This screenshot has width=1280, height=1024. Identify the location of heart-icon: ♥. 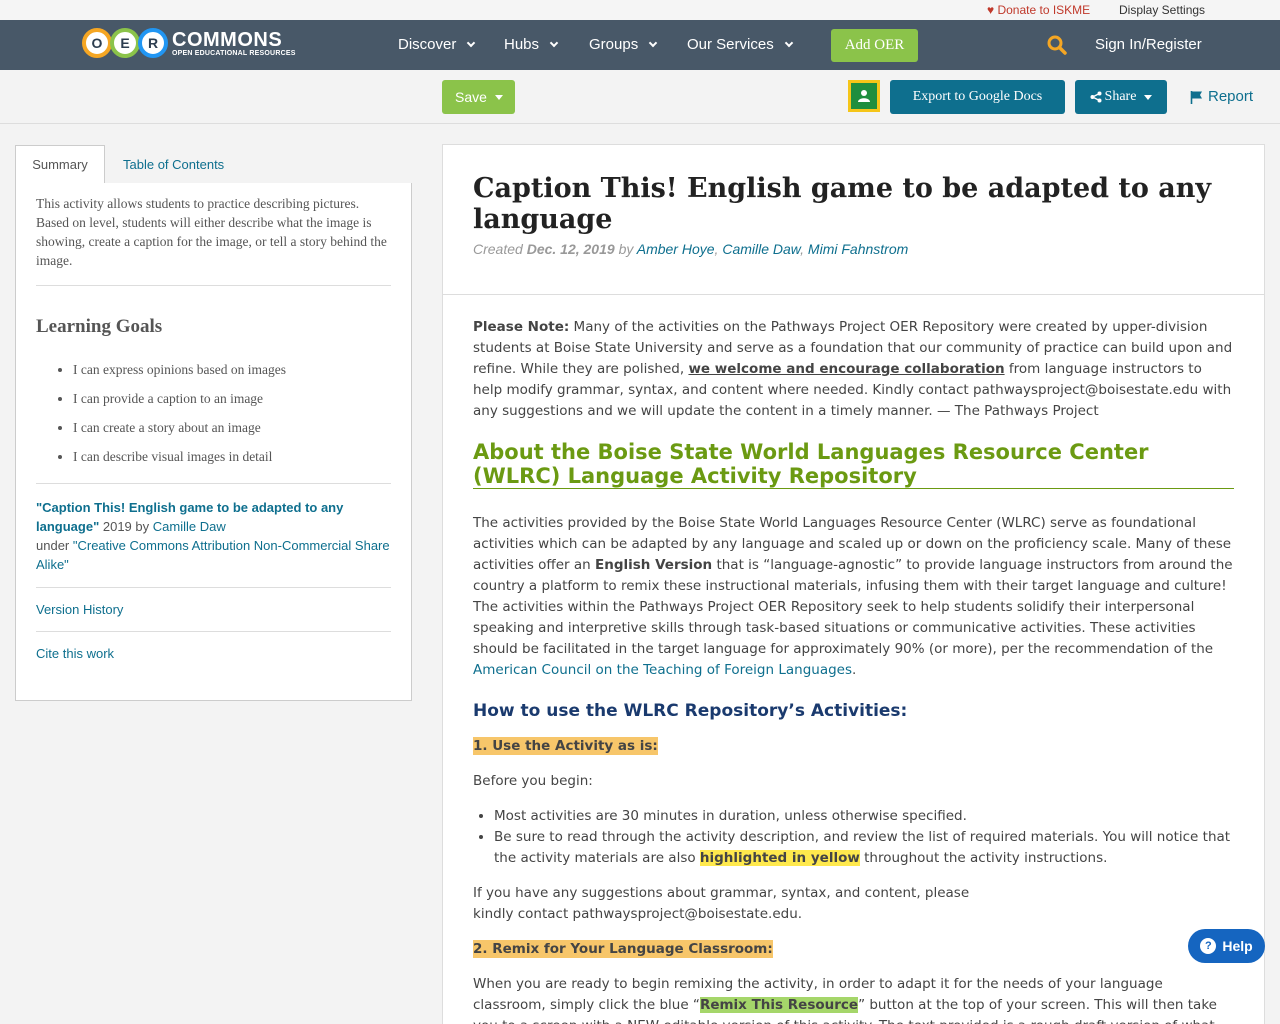
(991, 10).